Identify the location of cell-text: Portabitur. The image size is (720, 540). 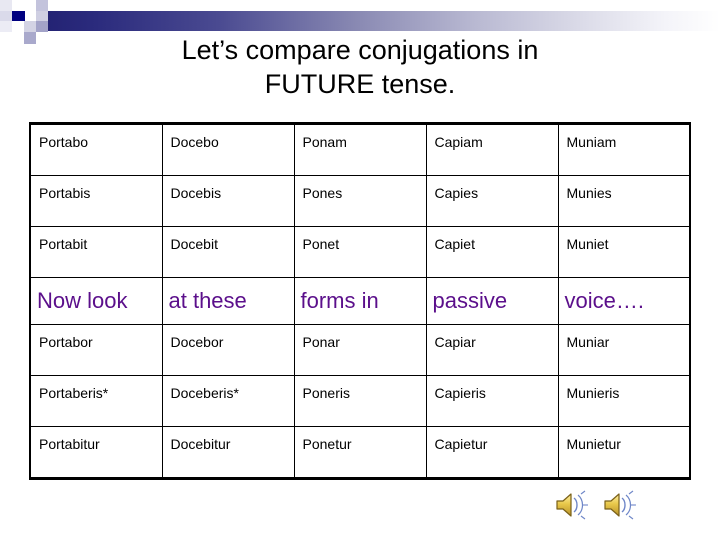
(69, 444).